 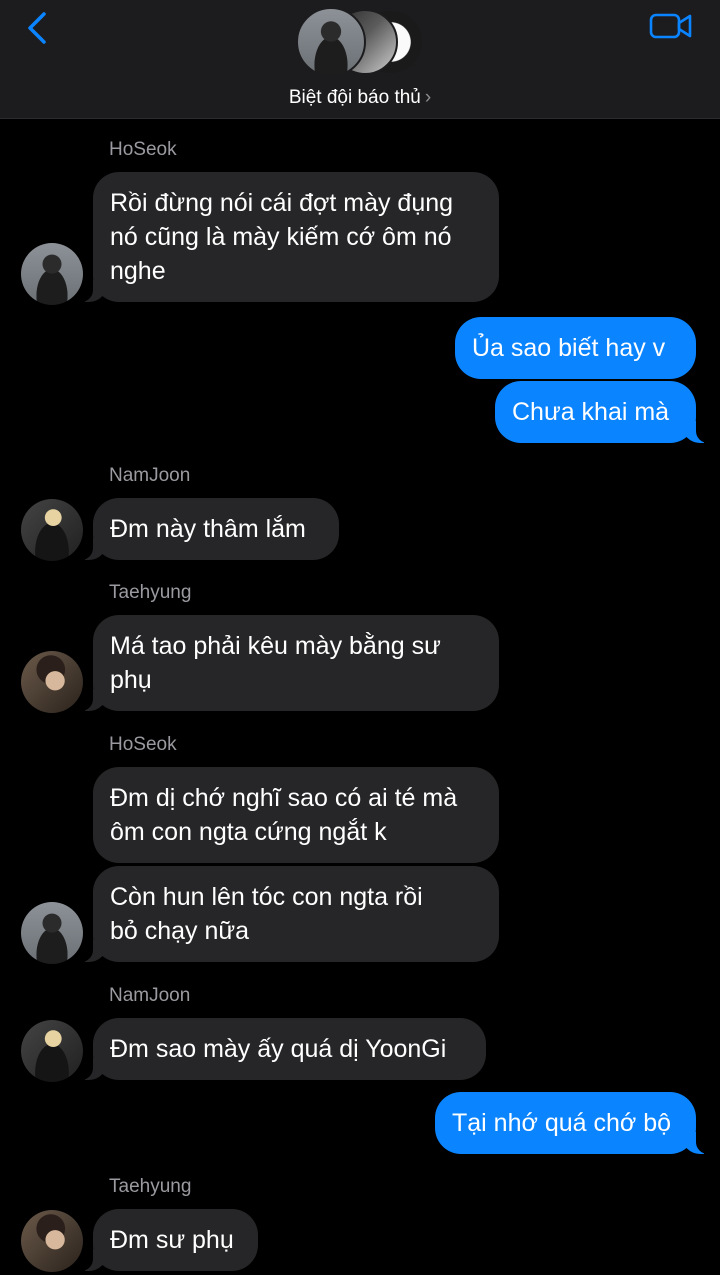 What do you see at coordinates (169, 1240) in the screenshot?
I see `incoming-message: Đm sư phụ` at bounding box center [169, 1240].